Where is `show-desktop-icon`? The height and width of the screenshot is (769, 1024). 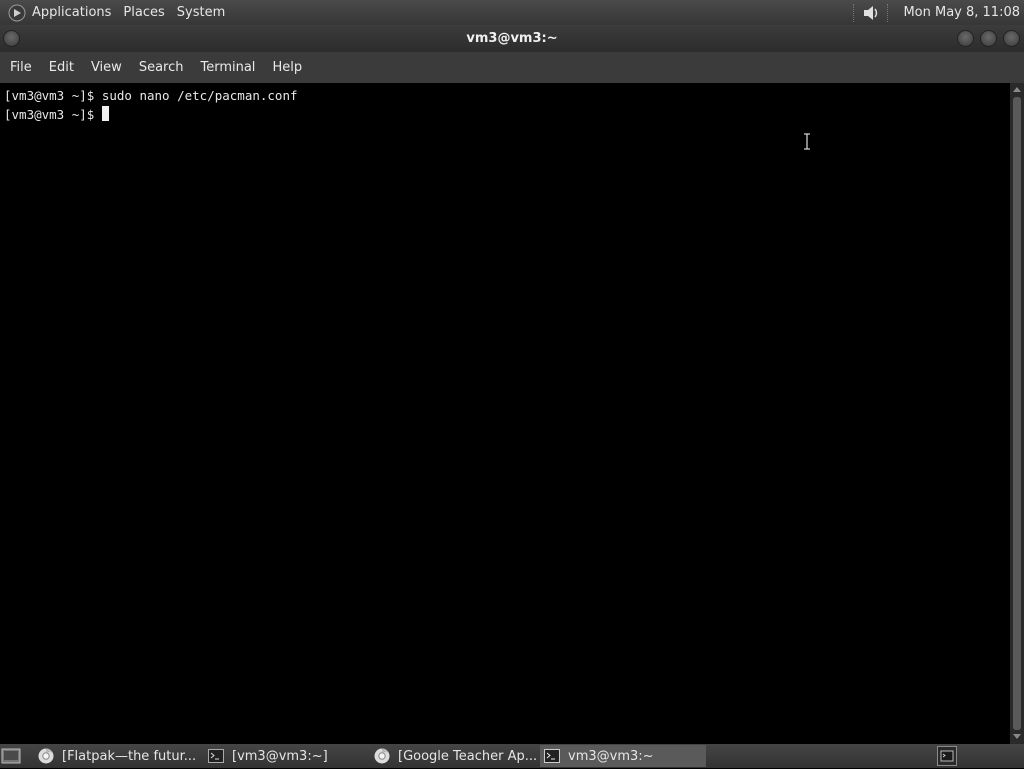 show-desktop-icon is located at coordinates (11, 756).